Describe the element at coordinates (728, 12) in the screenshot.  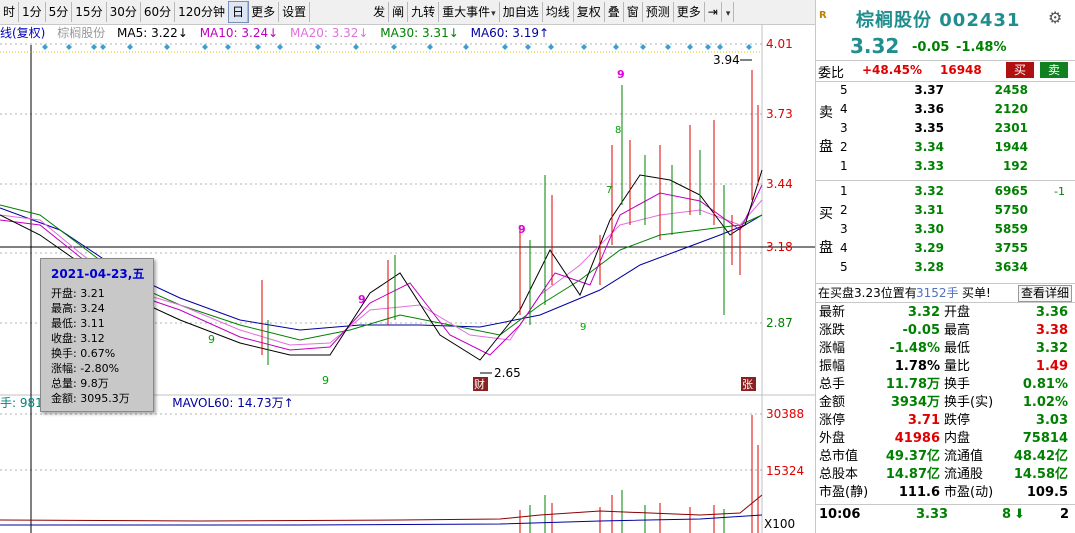
I see `toolbar-menu-dropdown` at that location.